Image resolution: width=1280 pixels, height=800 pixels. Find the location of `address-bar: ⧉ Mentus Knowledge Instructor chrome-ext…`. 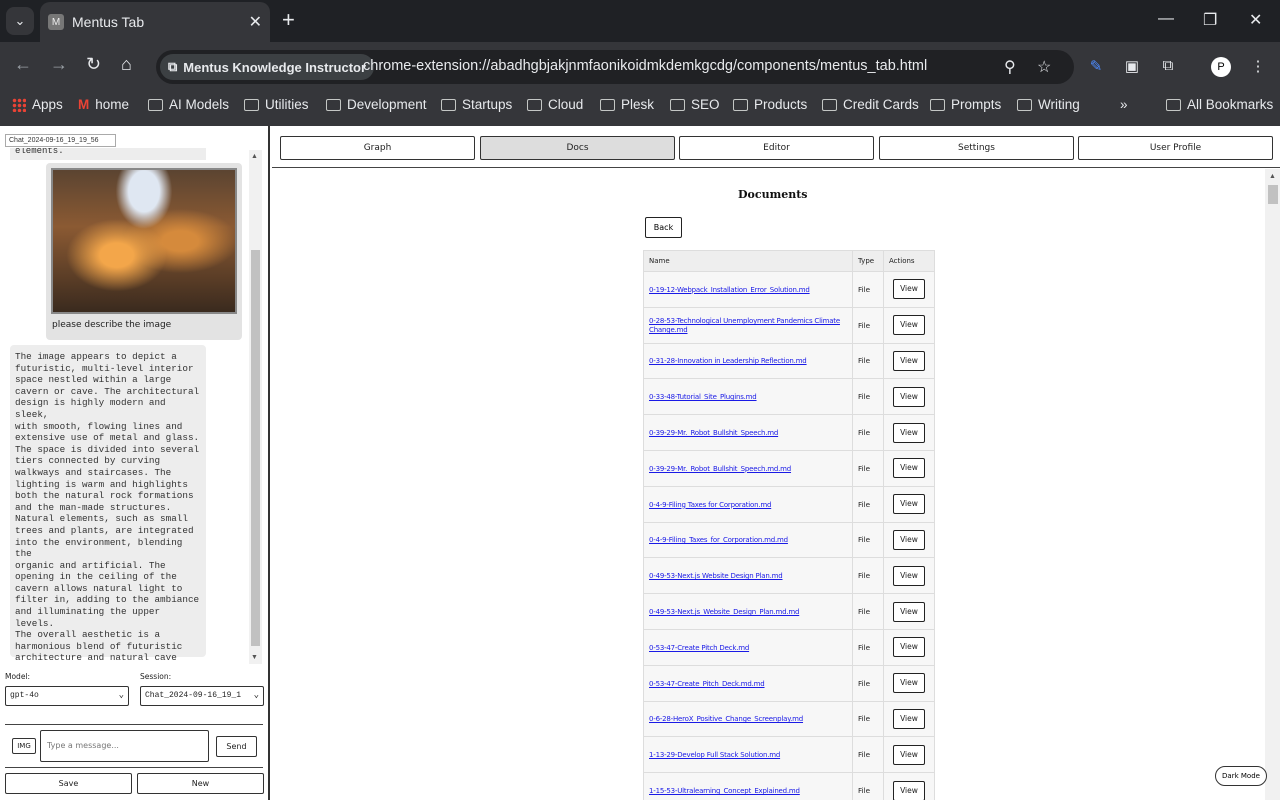

address-bar: ⧉ Mentus Knowledge Instructor chrome-ext… is located at coordinates (615, 67).